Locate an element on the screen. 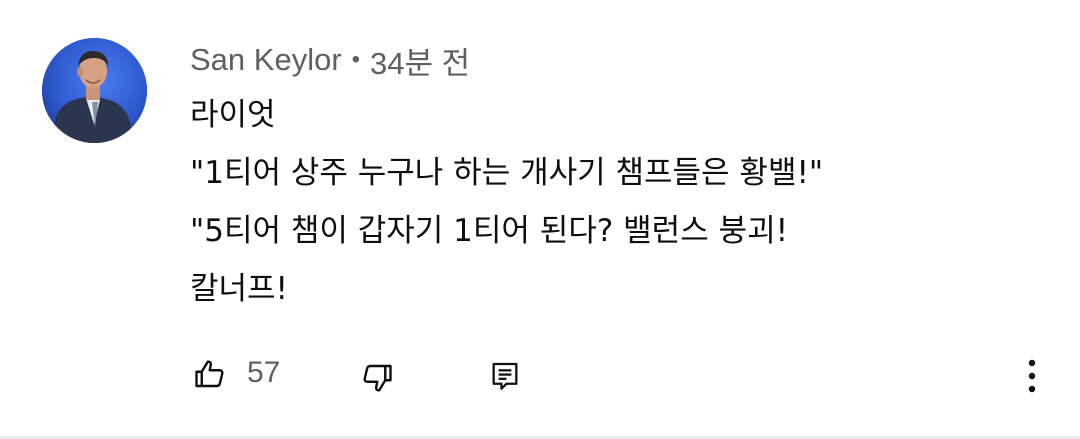 The width and height of the screenshot is (1080, 439). like-button is located at coordinates (210, 374).